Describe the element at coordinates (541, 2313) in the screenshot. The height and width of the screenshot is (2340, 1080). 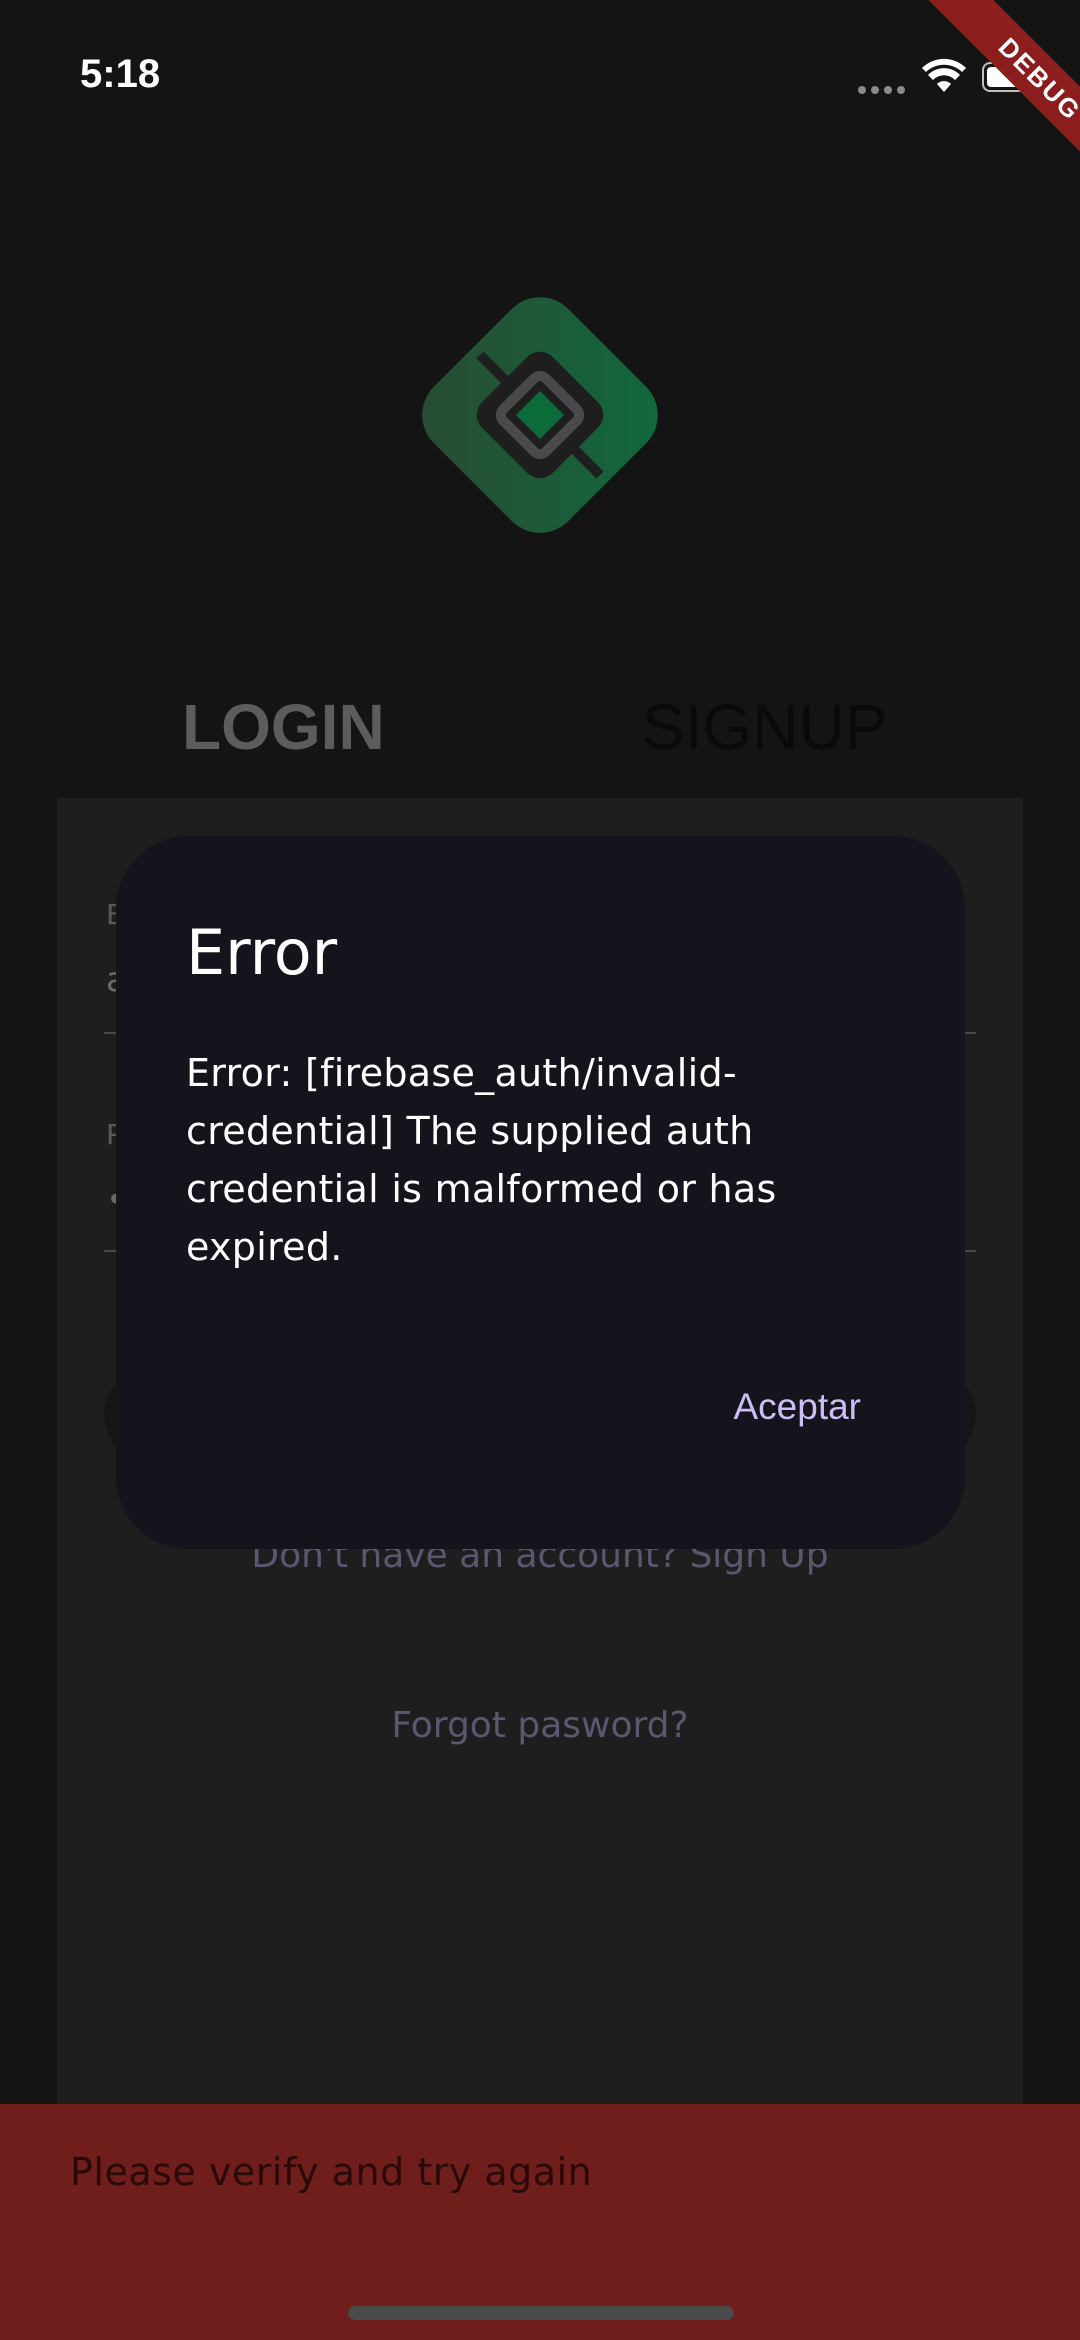
I see `home-indicator` at that location.